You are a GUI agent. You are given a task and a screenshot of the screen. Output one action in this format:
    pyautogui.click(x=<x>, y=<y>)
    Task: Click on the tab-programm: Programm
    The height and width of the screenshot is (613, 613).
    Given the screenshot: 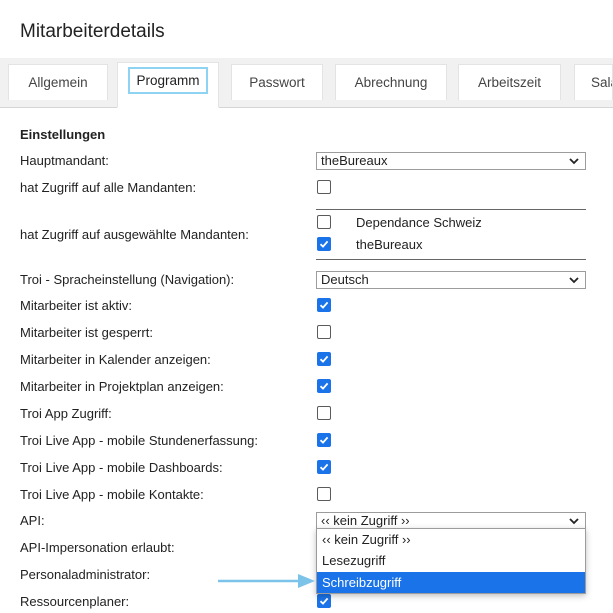 What is the action you would take?
    pyautogui.click(x=168, y=85)
    